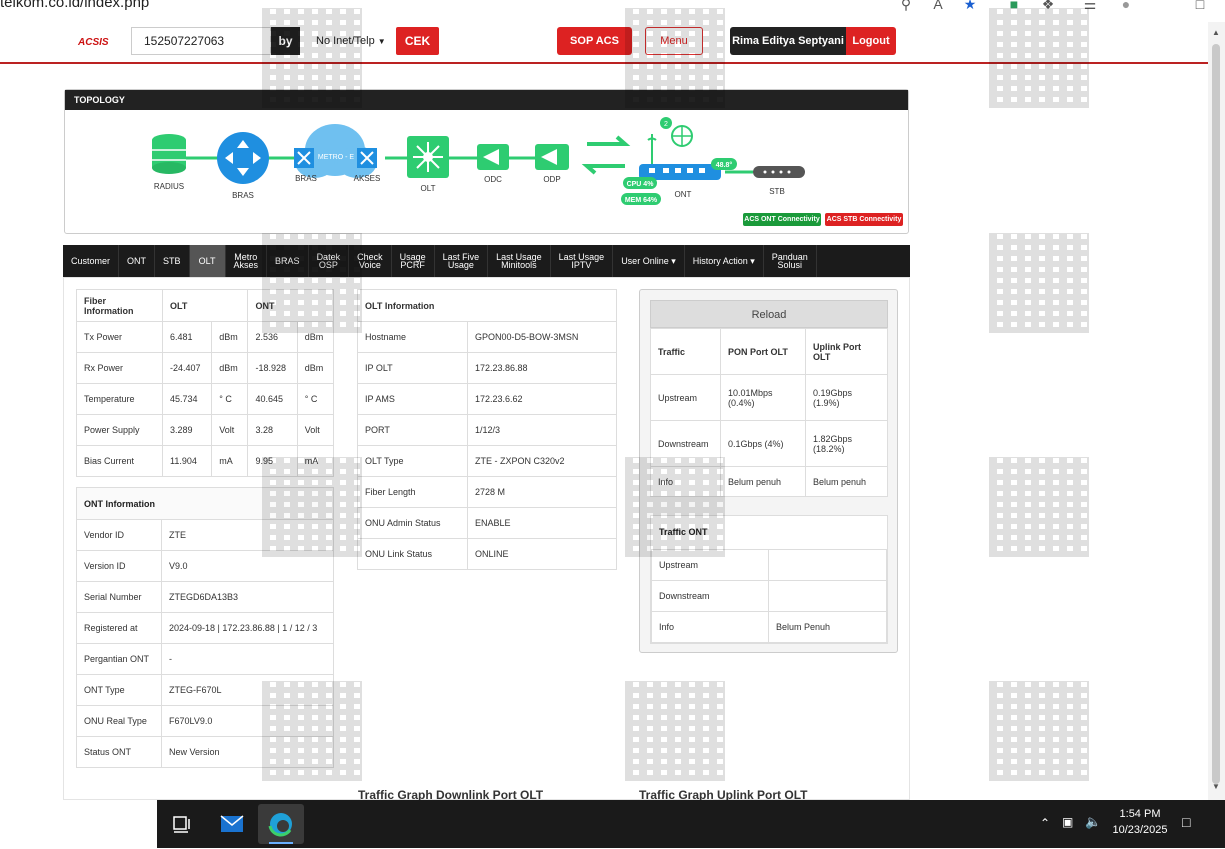 The width and height of the screenshot is (1225, 849). Describe the element at coordinates (462, 261) in the screenshot. I see `tab-last-five-usage: Last Five Usage` at that location.